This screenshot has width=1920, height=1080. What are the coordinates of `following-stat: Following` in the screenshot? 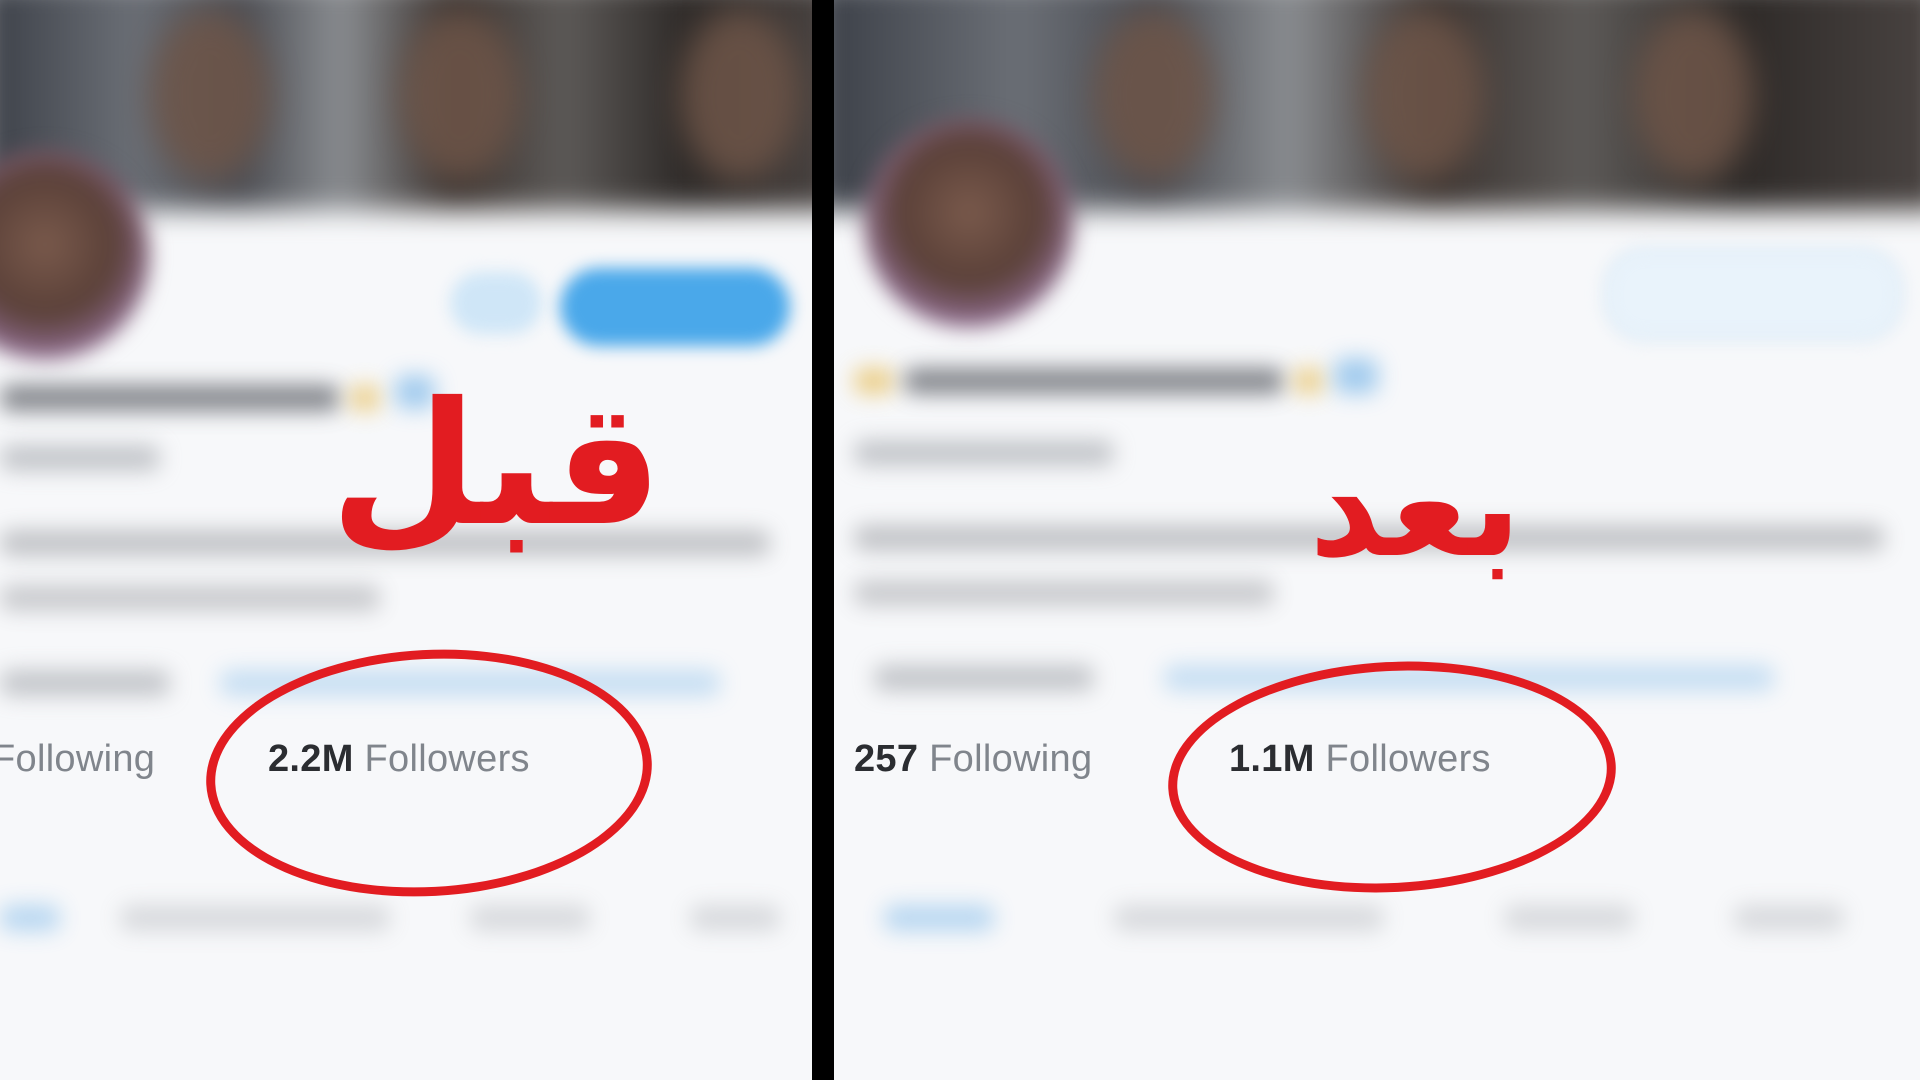 It's located at (77, 763).